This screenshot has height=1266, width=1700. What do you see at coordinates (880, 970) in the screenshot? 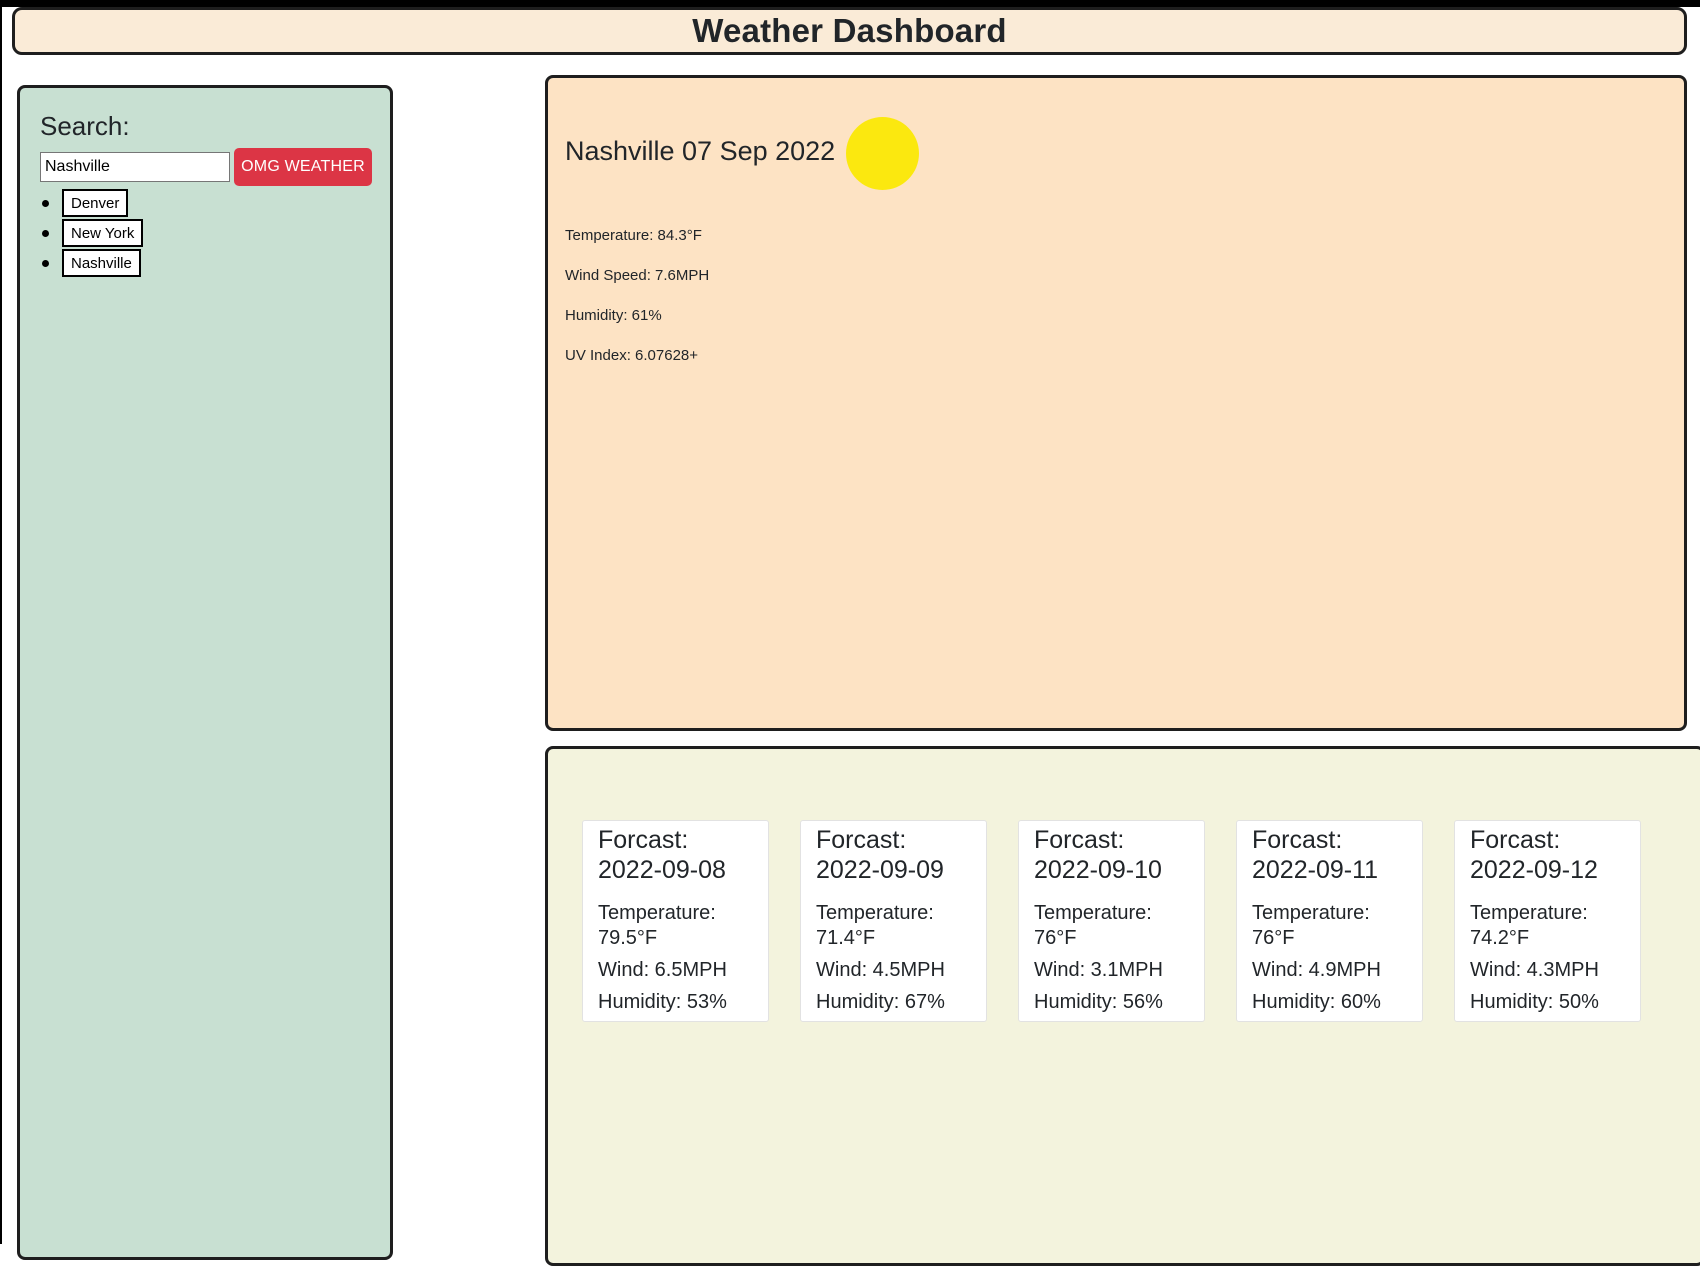
I see `forecast-wind: Wind: 4.5MPH` at bounding box center [880, 970].